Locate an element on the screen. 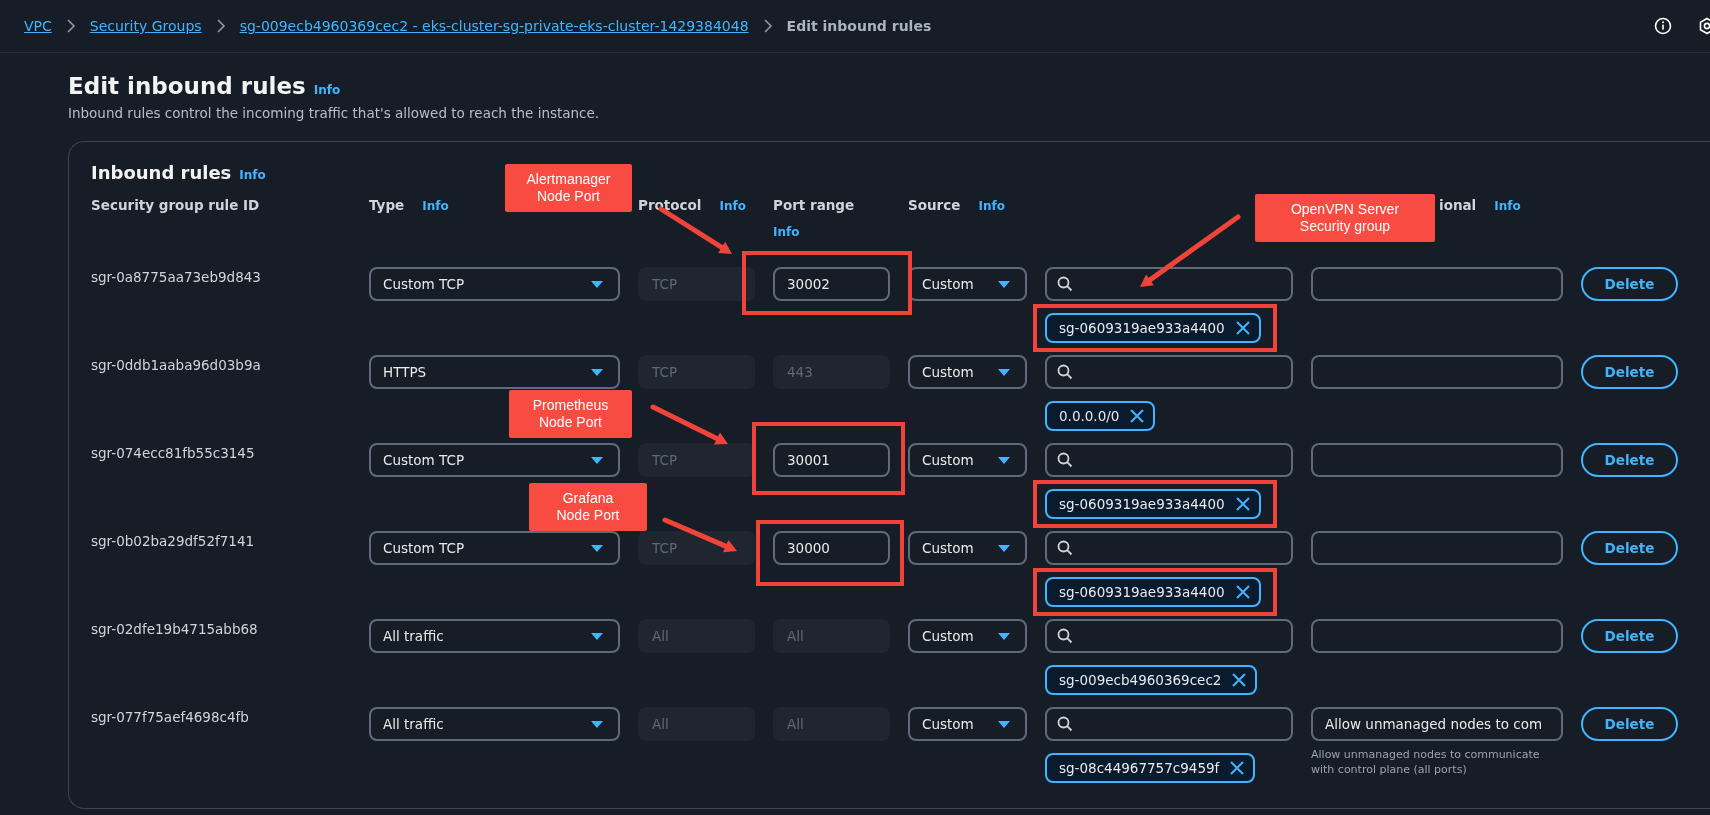 The height and width of the screenshot is (815, 1710). section-title: Inbound rules is located at coordinates (161, 172).